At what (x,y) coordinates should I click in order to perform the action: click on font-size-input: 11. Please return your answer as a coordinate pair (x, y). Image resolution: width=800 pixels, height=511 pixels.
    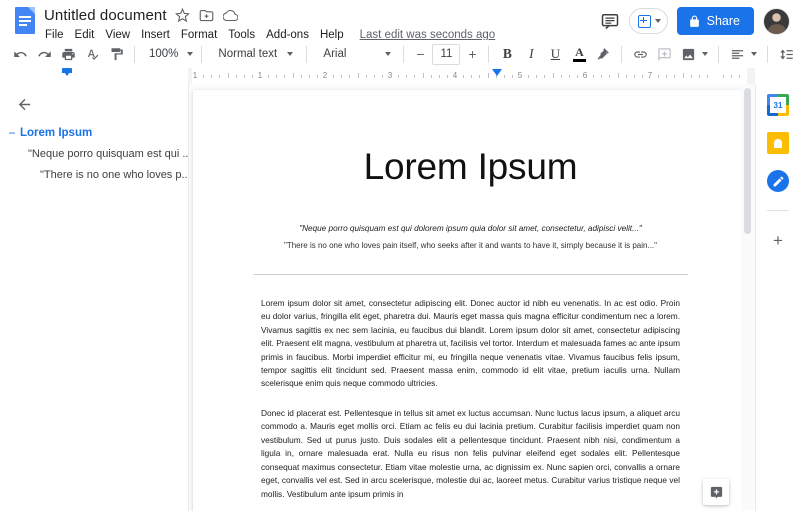
    Looking at the image, I should click on (446, 54).